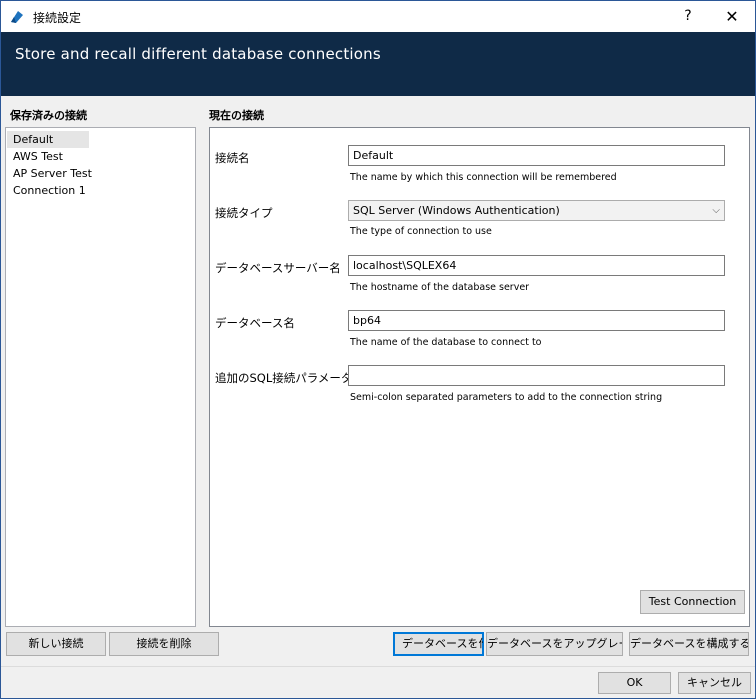  Describe the element at coordinates (634, 683) in the screenshot. I see `ok-button: OK` at that location.